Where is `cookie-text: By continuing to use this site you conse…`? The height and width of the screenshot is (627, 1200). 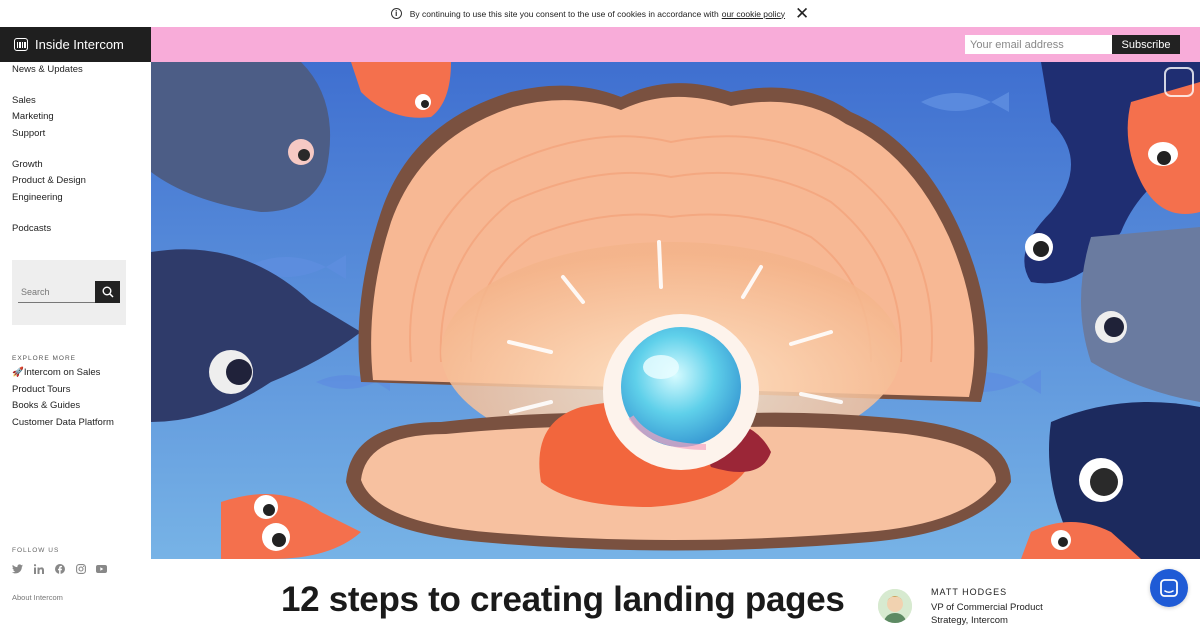
cookie-text: By continuing to use this site you conse… is located at coordinates (564, 13).